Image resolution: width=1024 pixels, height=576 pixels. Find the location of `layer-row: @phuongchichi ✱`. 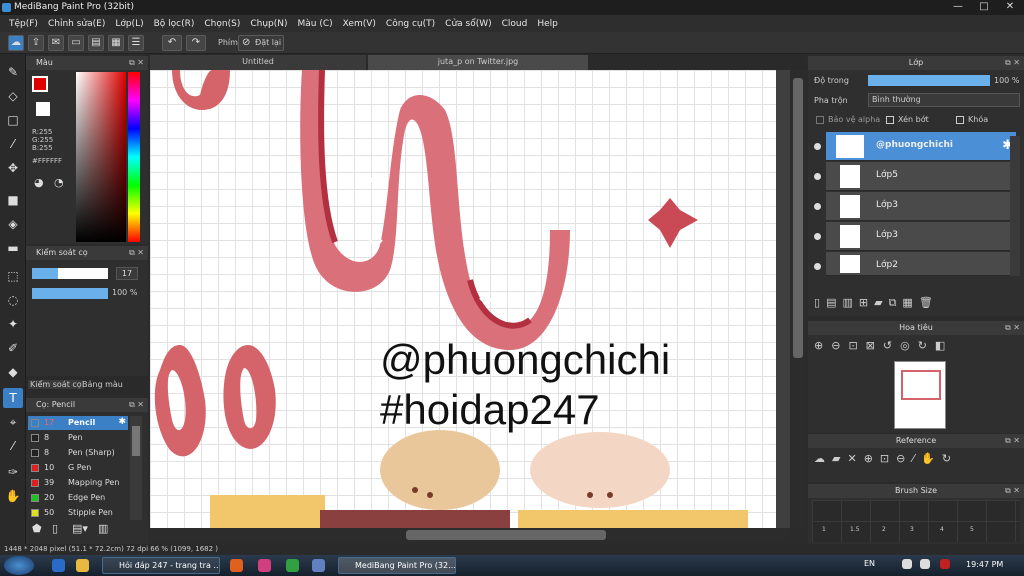

layer-row: @phuongchichi ✱ is located at coordinates (915, 146).